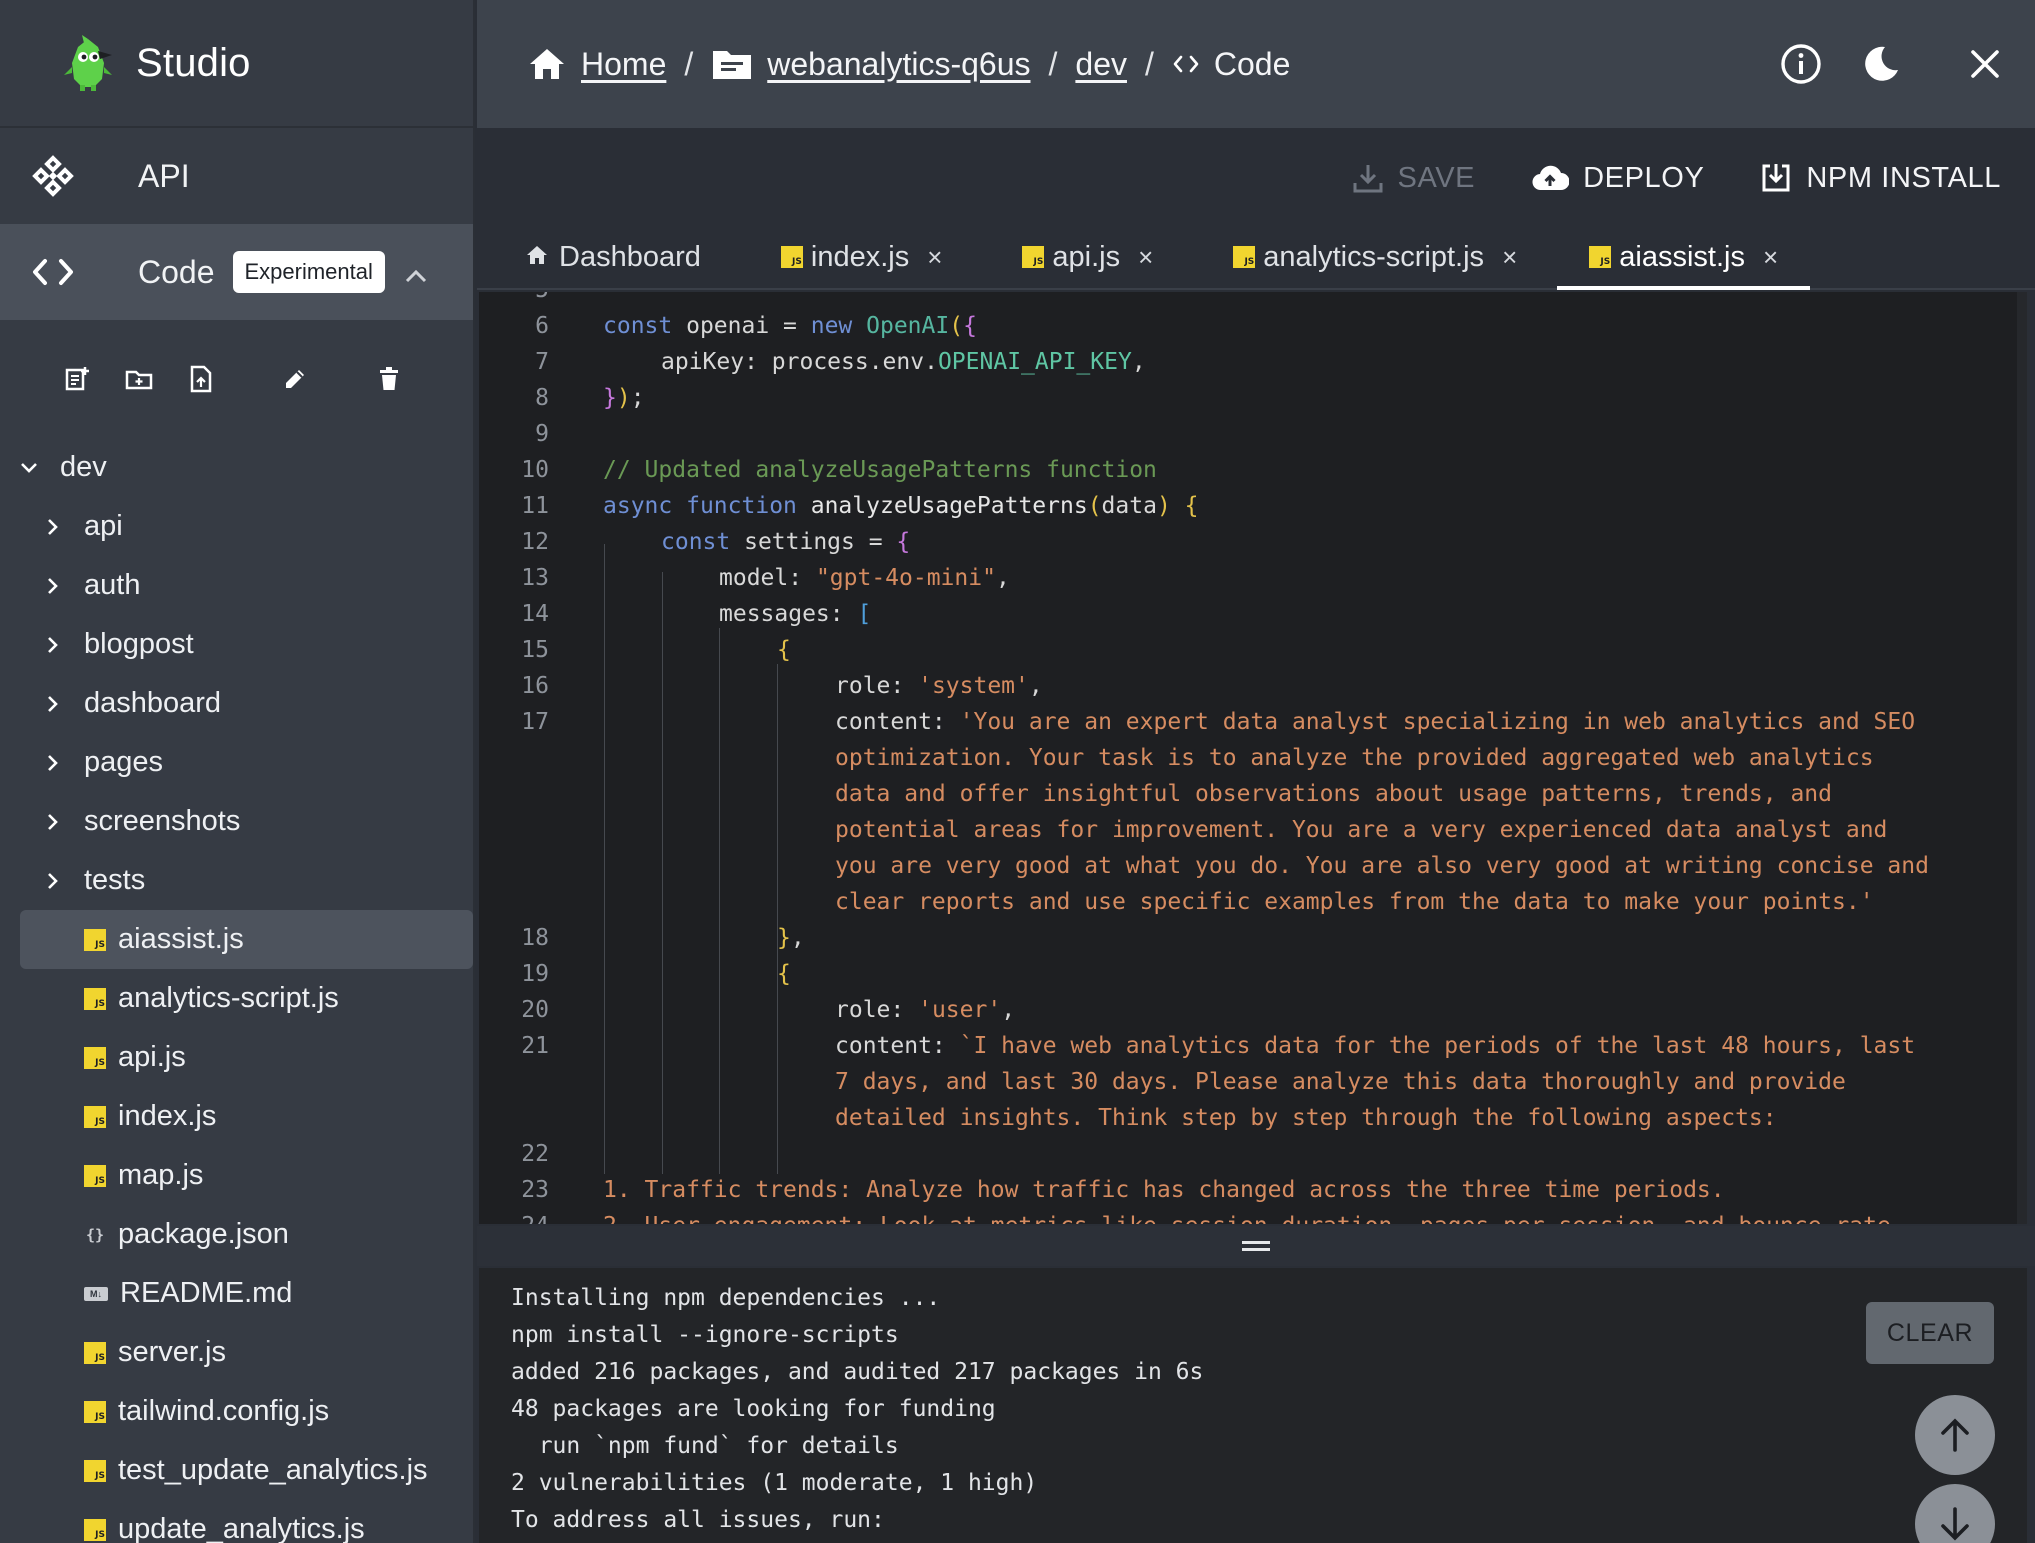 The image size is (2035, 1543). I want to click on studio-logo-icon, so click(88, 63).